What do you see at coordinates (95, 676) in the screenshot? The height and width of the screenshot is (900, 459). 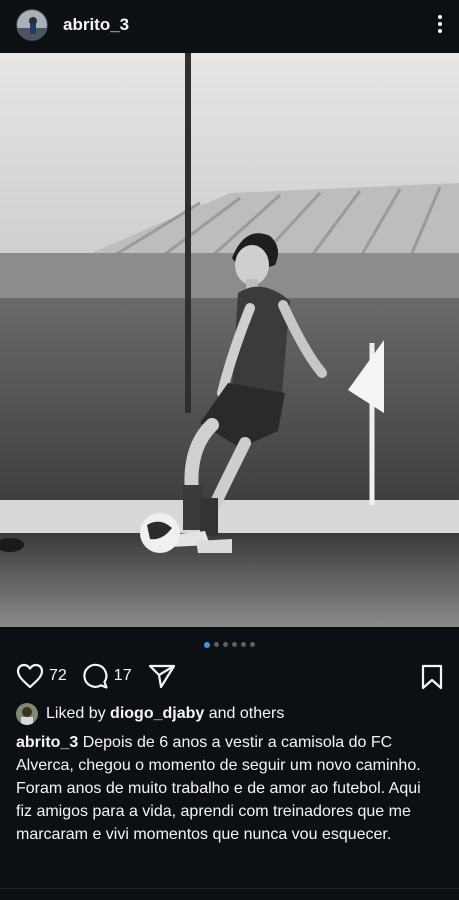 I see `comment-icon` at bounding box center [95, 676].